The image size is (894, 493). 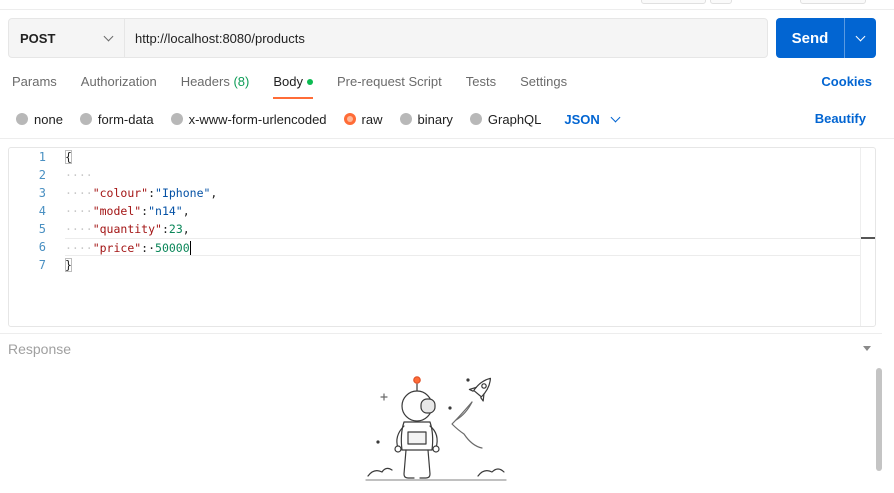 I want to click on line-number: 6, so click(x=42, y=247).